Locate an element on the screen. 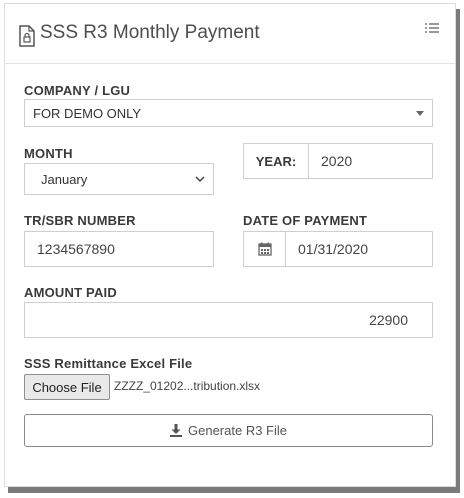 The image size is (464, 498). amount-paid-value: 22900 is located at coordinates (388, 320).